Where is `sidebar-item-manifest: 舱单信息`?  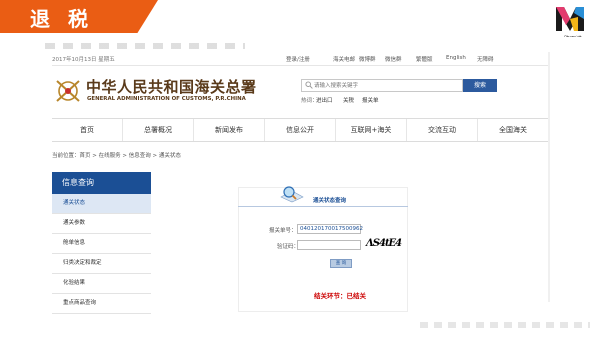
sidebar-item-manifest: 舱单信息 is located at coordinates (101, 244).